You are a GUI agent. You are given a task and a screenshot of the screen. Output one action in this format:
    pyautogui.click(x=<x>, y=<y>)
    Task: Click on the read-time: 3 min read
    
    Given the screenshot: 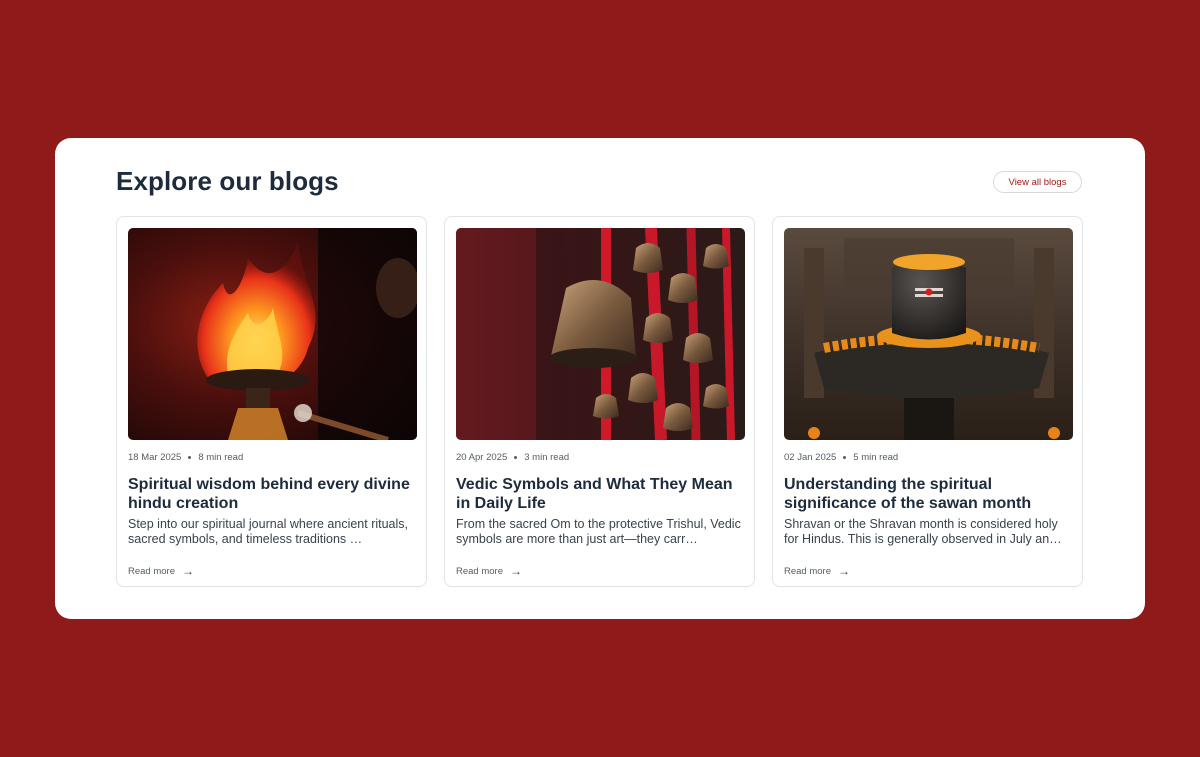 What is the action you would take?
    pyautogui.click(x=547, y=457)
    